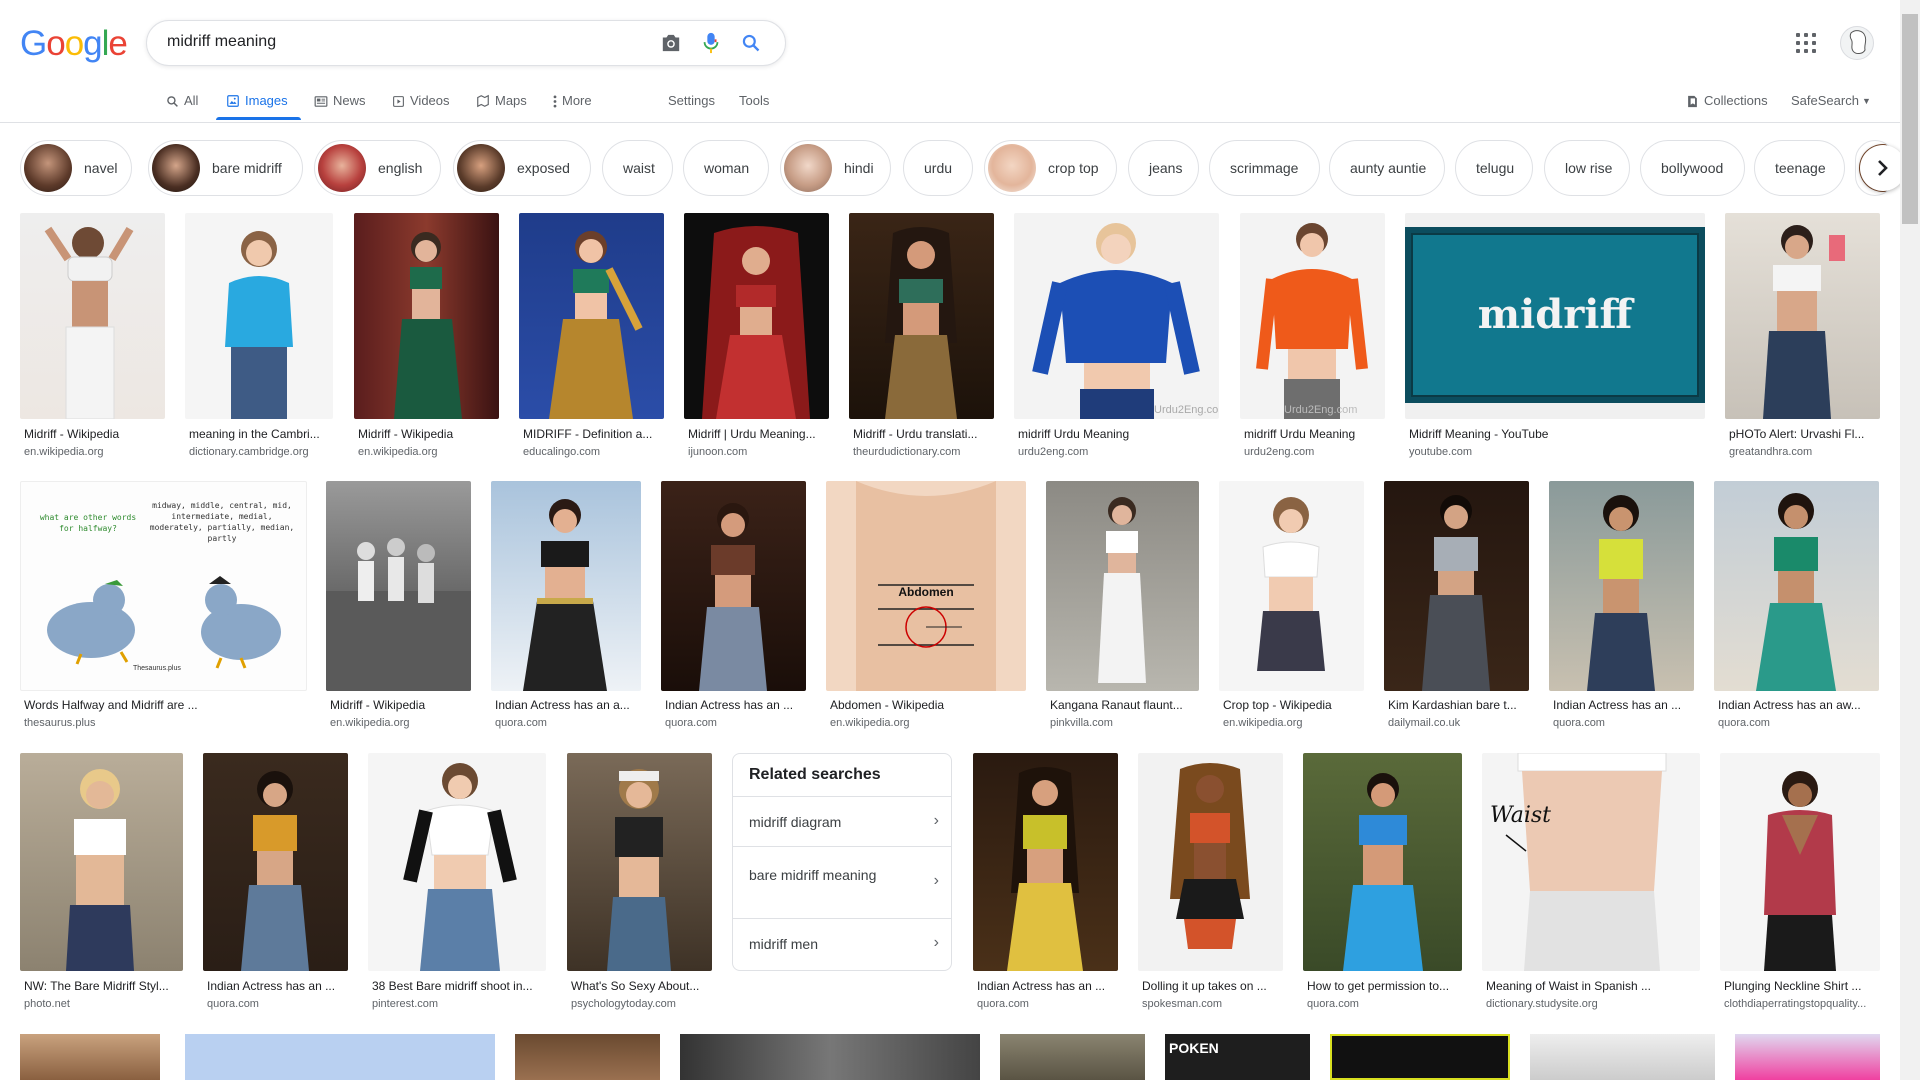 The image size is (1920, 1080). Describe the element at coordinates (221, 42) in the screenshot. I see `search-input: midriff meaning` at that location.